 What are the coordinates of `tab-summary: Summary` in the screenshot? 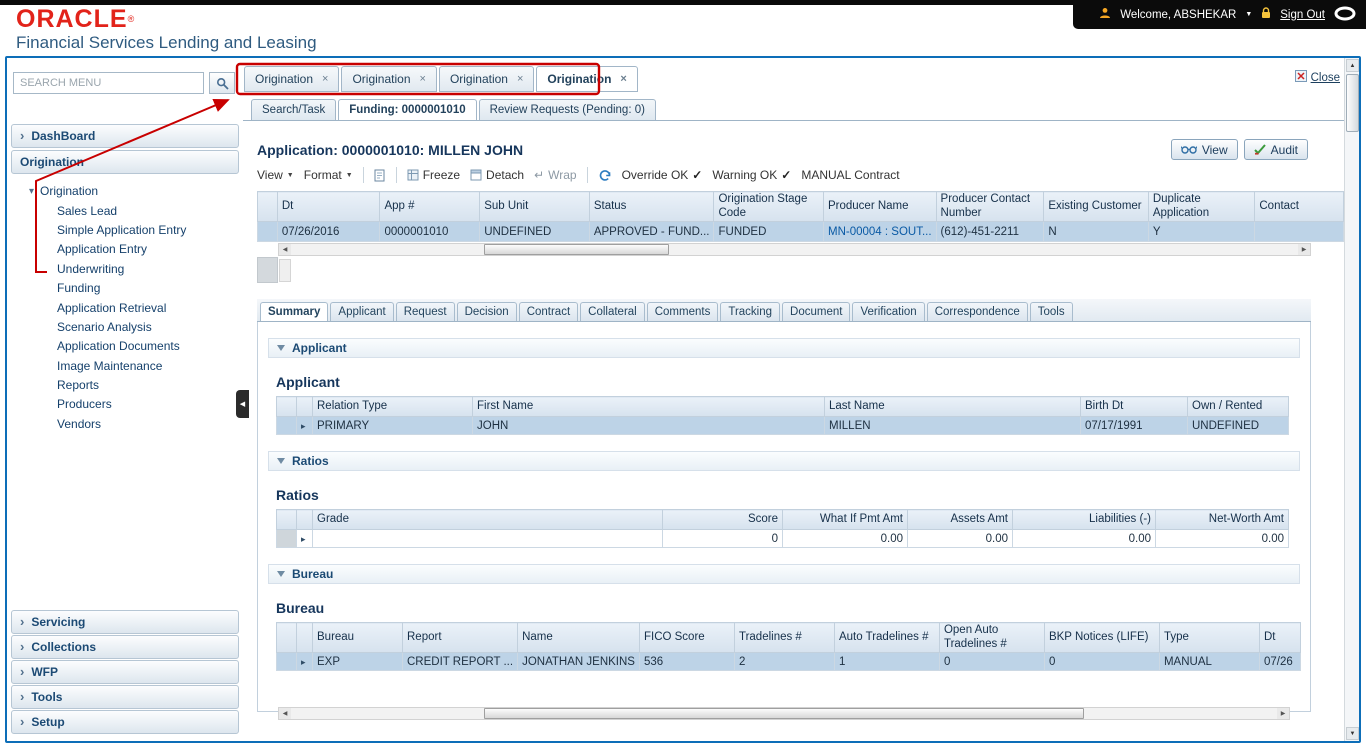 It's located at (294, 311).